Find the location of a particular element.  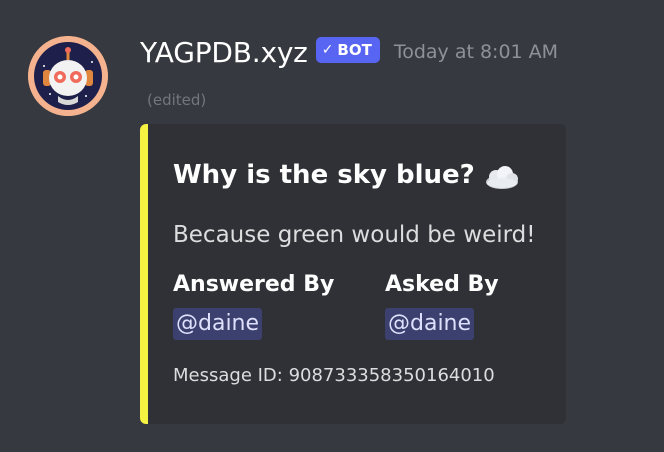

avatar is located at coordinates (68, 76).